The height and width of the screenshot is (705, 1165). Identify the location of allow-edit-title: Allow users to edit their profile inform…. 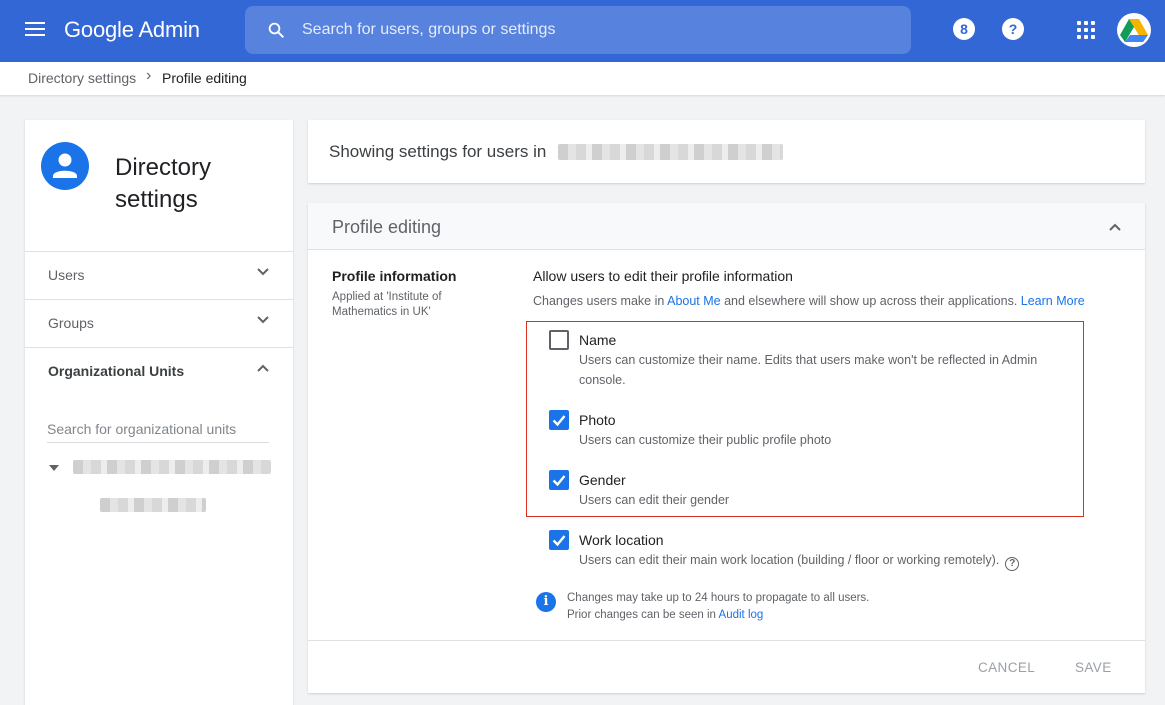
(663, 276).